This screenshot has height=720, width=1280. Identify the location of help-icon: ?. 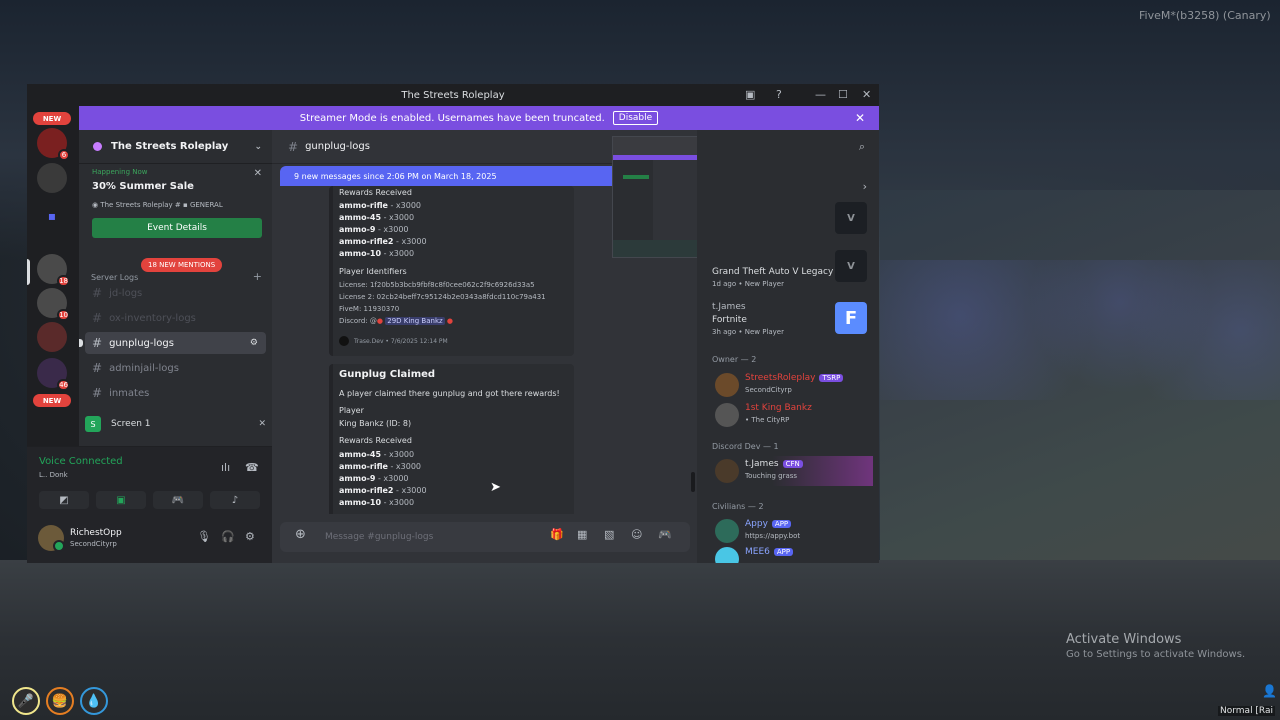
(779, 94).